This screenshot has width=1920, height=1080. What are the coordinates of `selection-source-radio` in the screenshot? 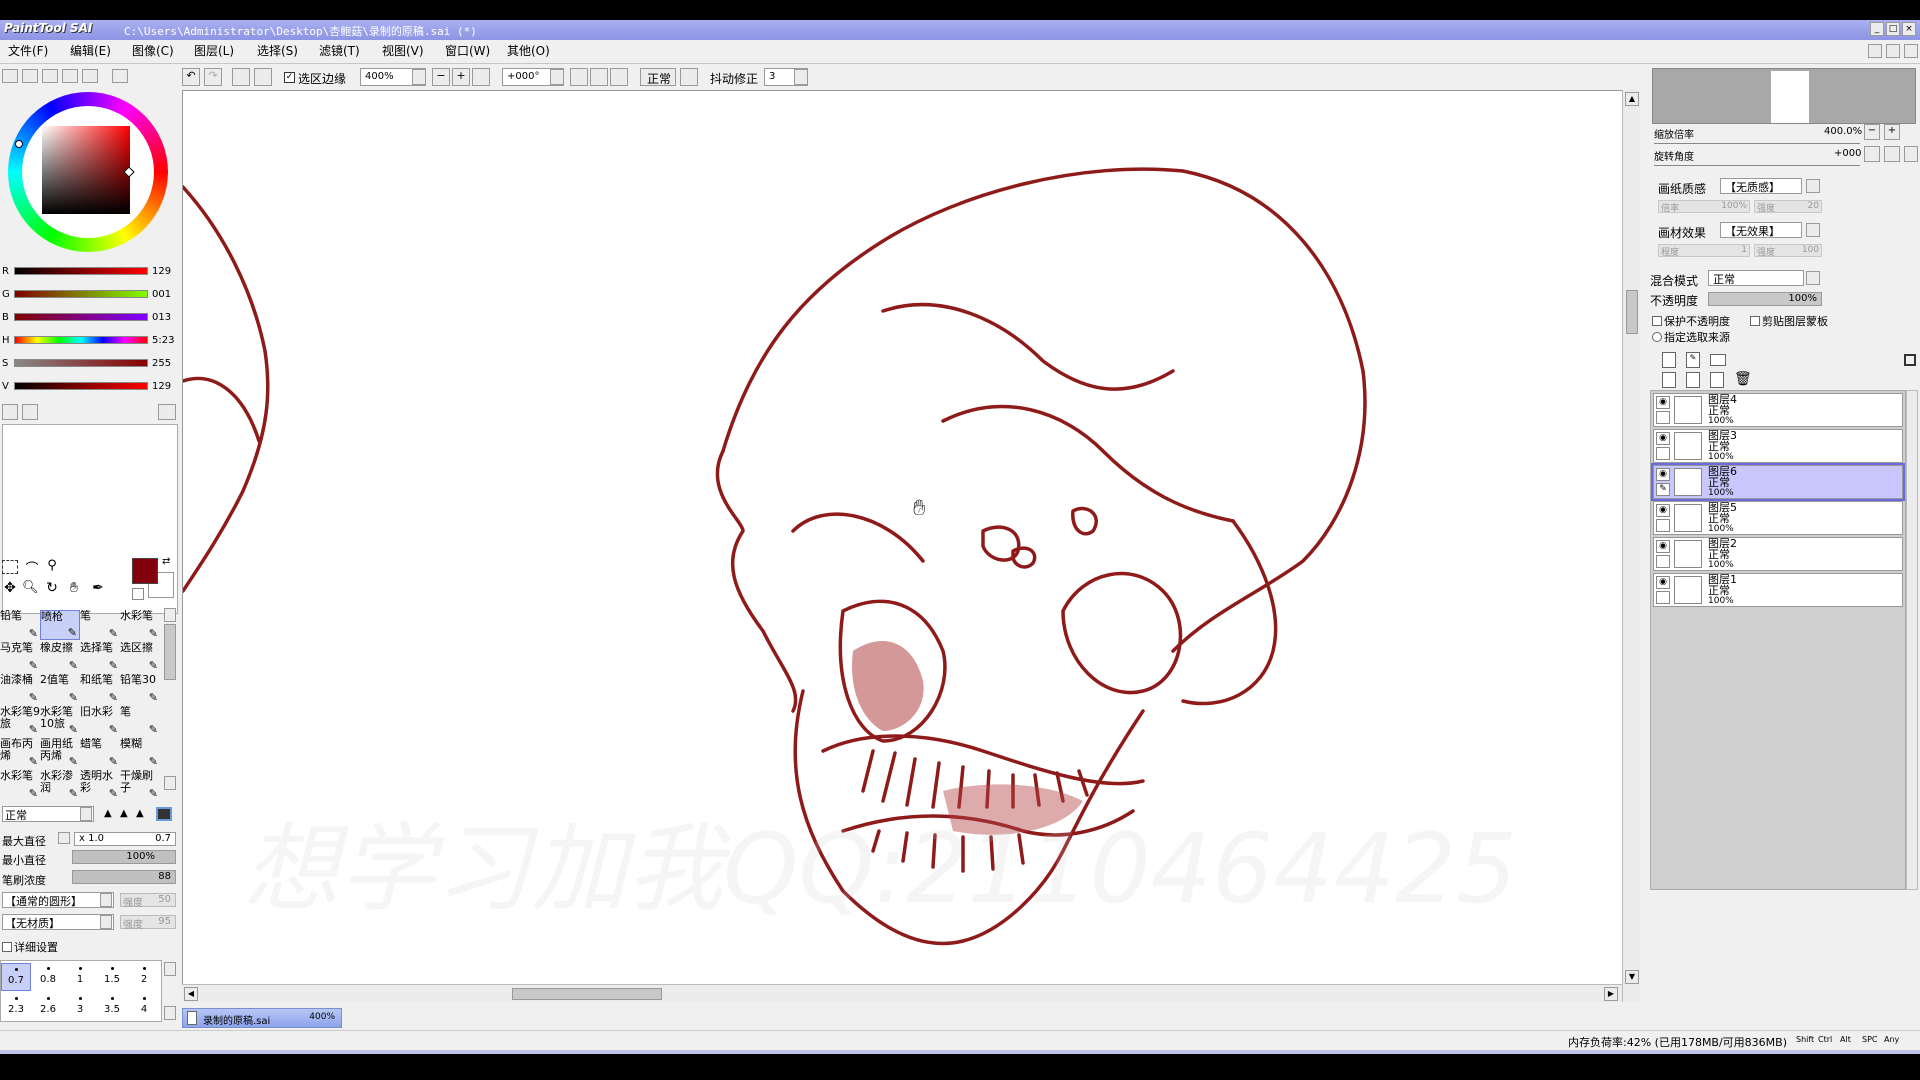 It's located at (1657, 337).